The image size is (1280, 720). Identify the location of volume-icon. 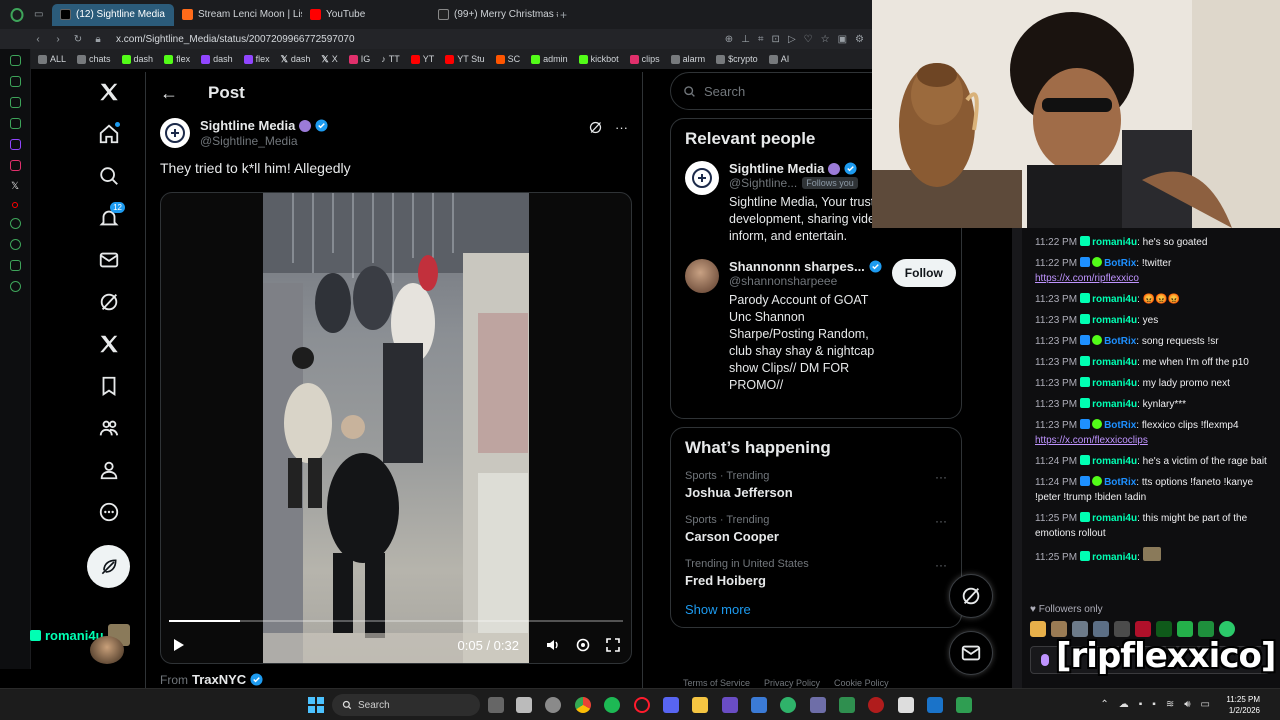
(553, 645).